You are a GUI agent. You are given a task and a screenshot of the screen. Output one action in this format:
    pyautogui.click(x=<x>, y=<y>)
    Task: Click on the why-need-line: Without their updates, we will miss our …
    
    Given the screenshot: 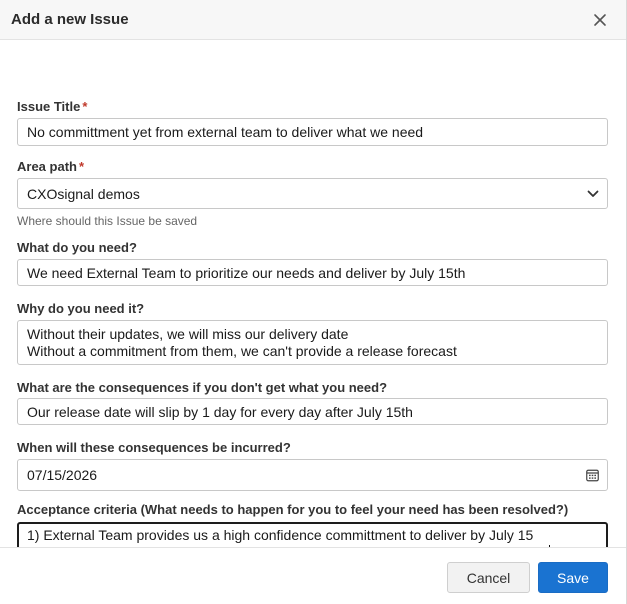 What is the action you would take?
    pyautogui.click(x=188, y=333)
    